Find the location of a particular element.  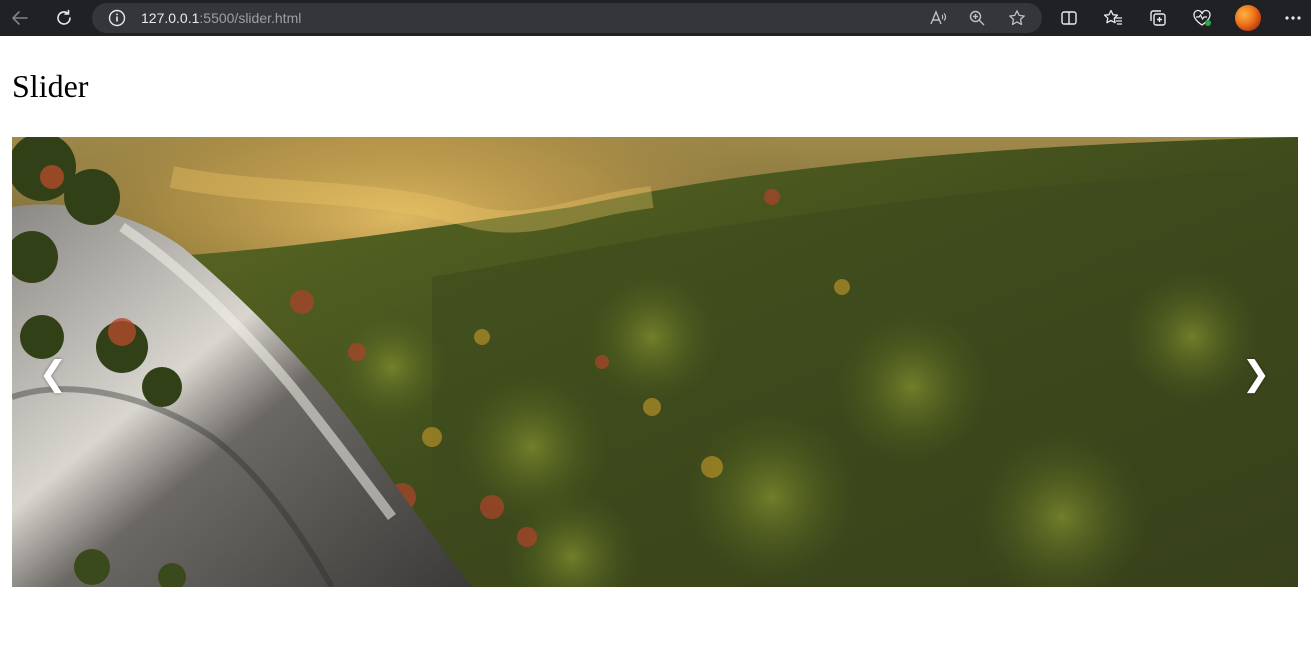

star-icon is located at coordinates (1017, 18).